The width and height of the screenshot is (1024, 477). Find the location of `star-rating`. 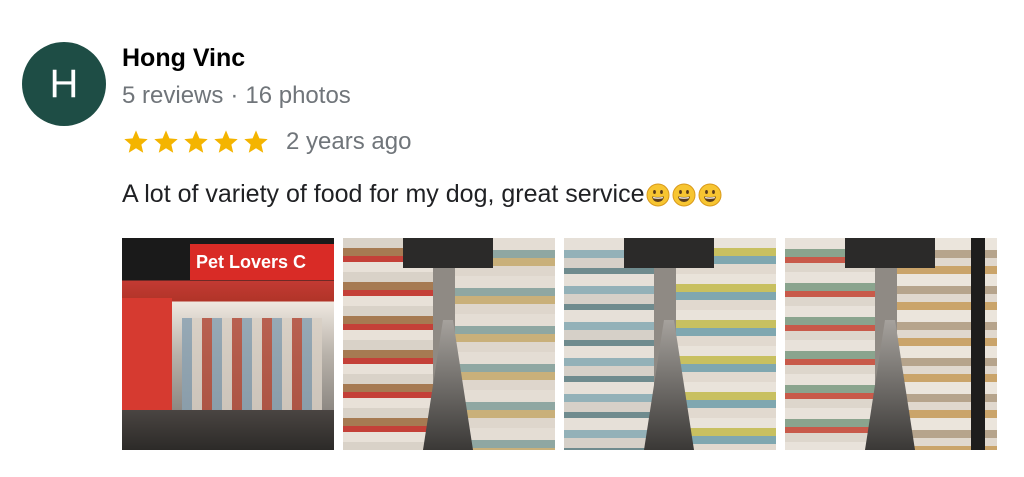

star-rating is located at coordinates (196, 142).